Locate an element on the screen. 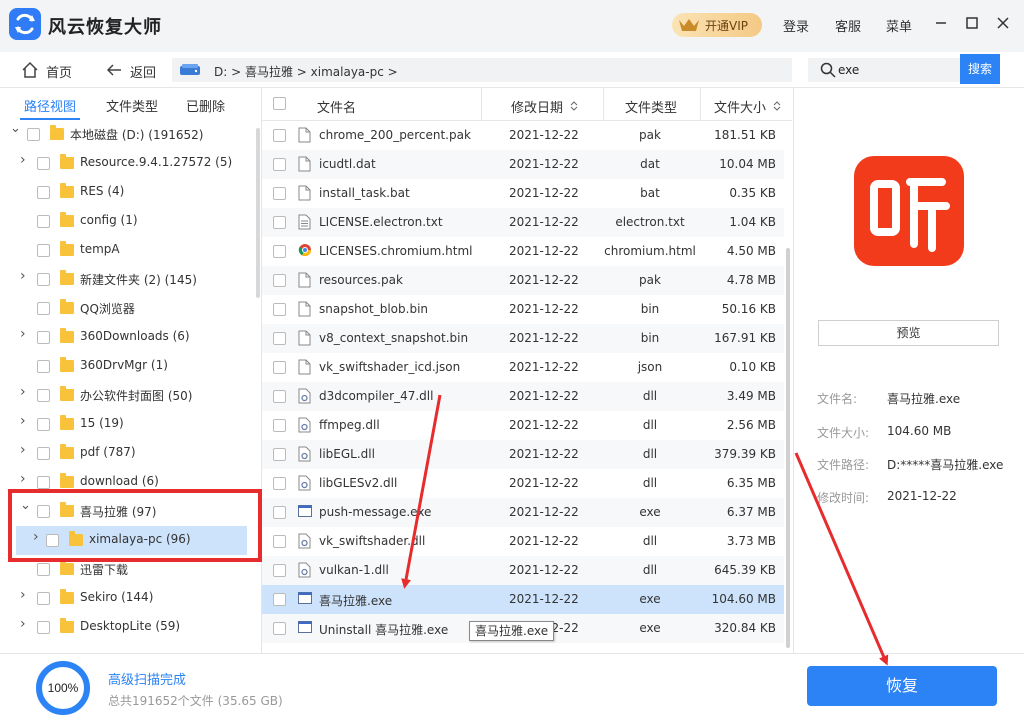 This screenshot has width=1024, height=720. maximize-icon is located at coordinates (972, 23).